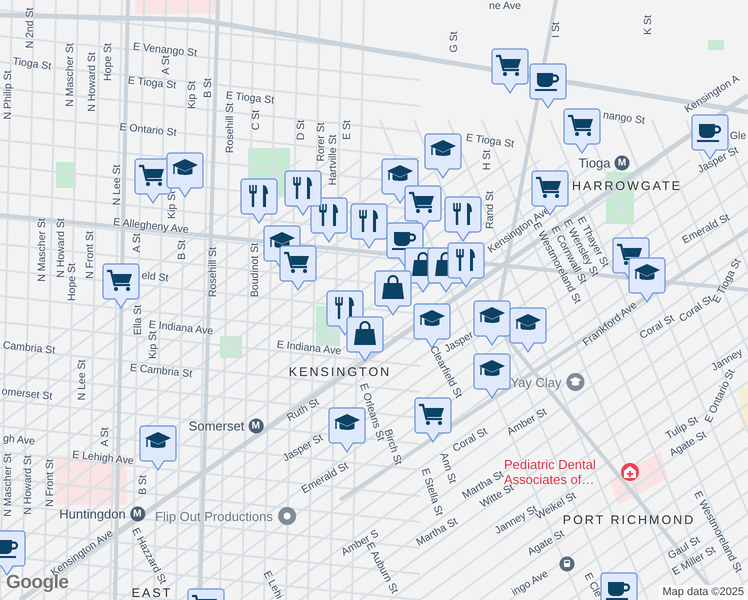  Describe the element at coordinates (716, 45) in the screenshot. I see `park-area` at that location.